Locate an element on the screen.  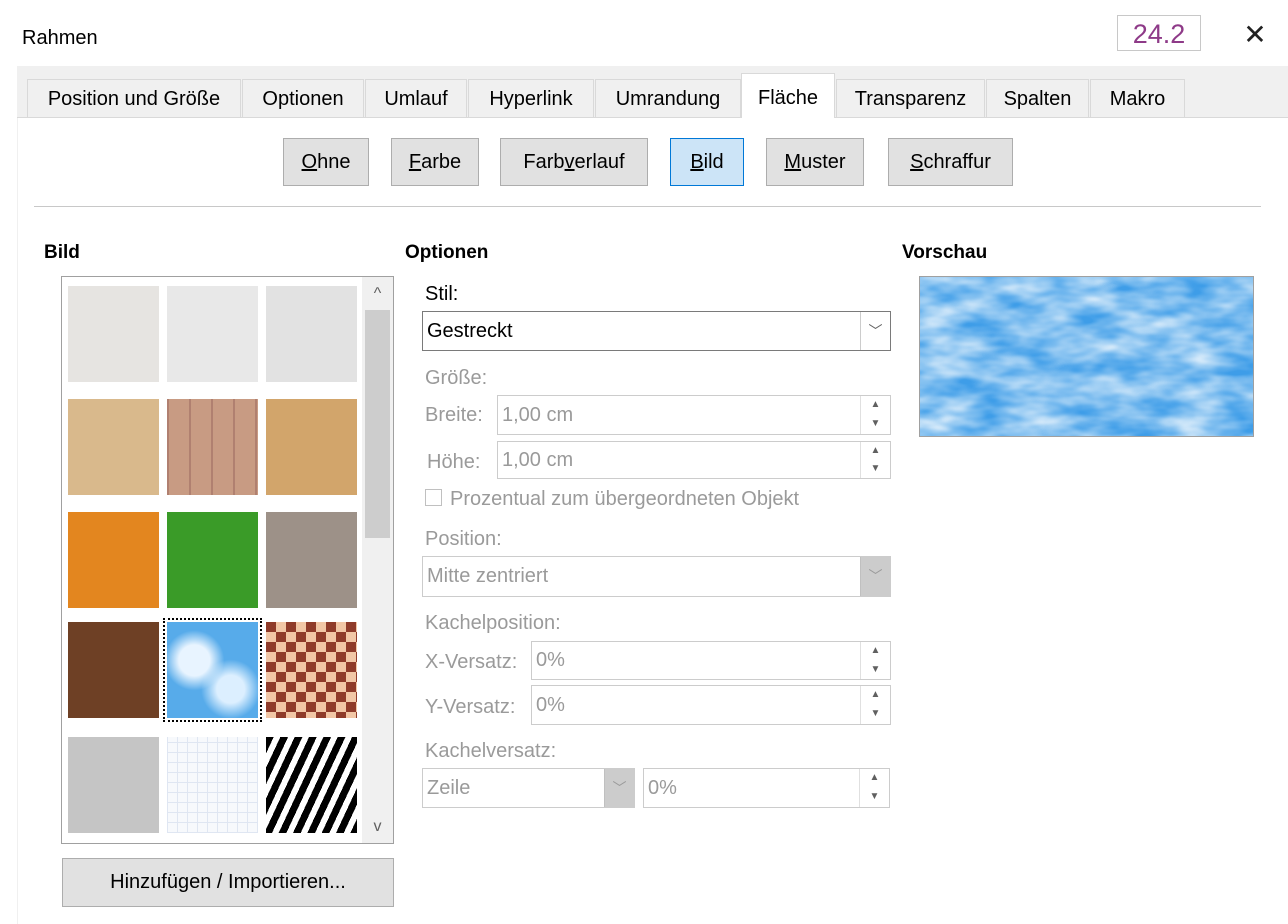
button-label-mnemonic: v is located at coordinates (569, 162).